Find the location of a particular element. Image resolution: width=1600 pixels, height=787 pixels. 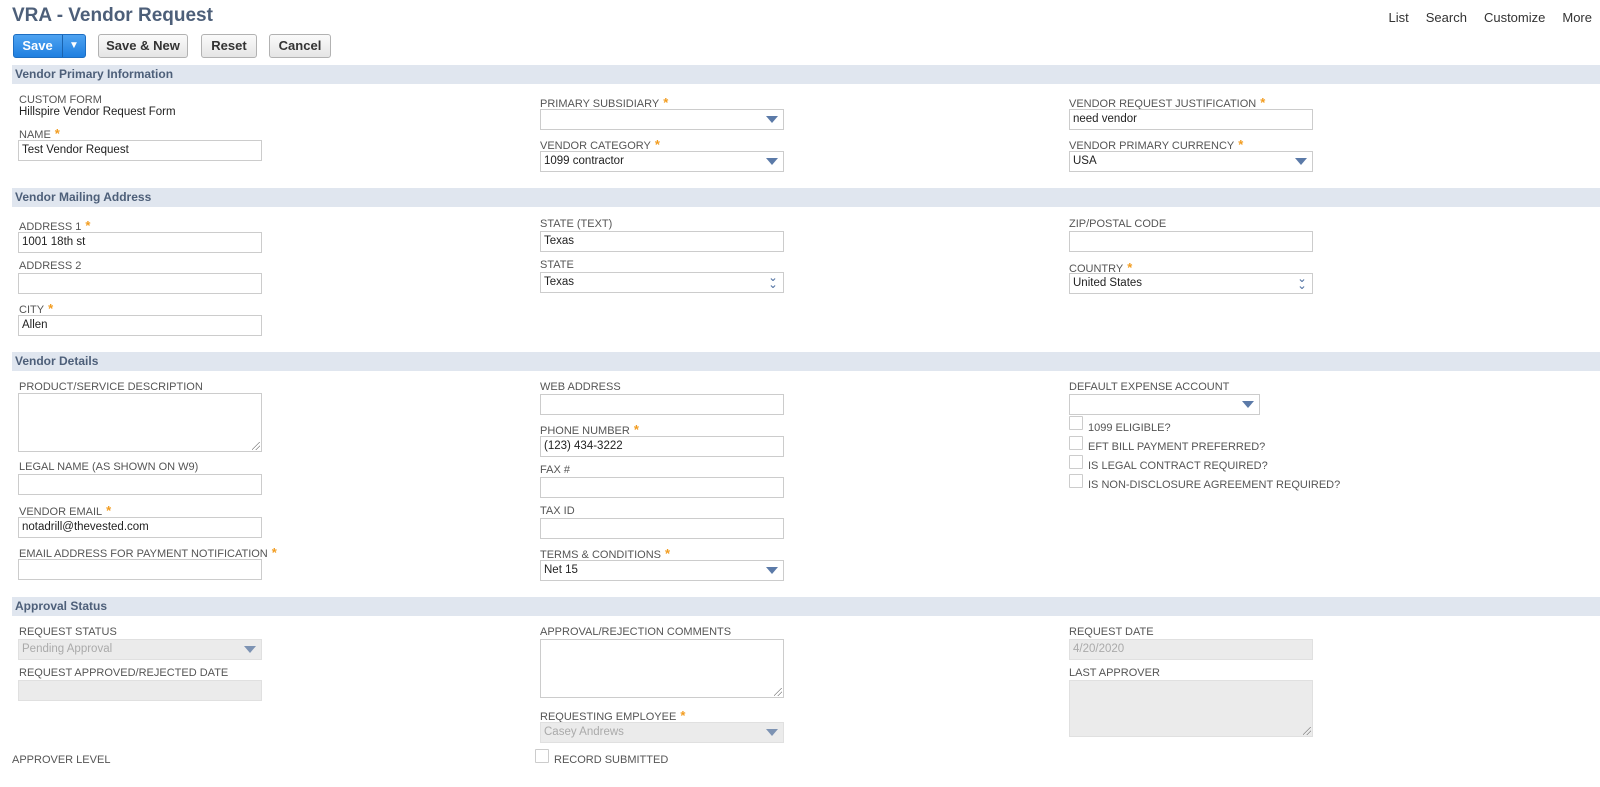

terms-select: Net 15 is located at coordinates (662, 570).